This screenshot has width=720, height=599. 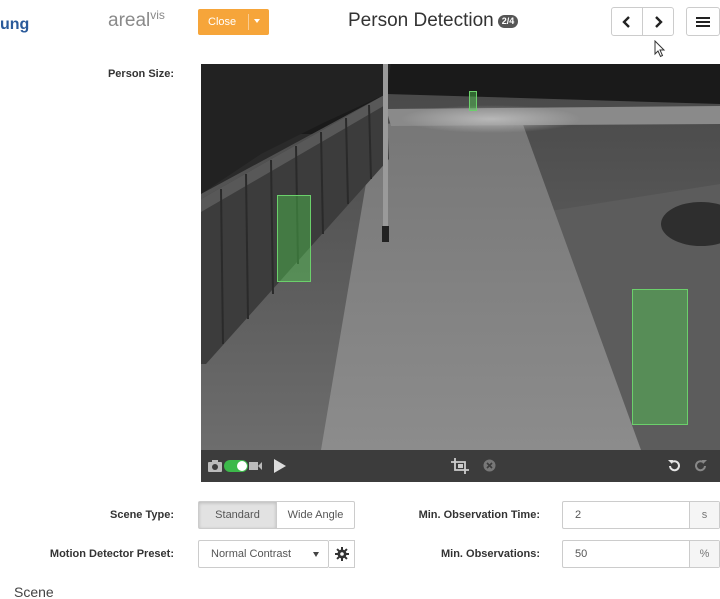 I want to click on page-title-text: Person Detection, so click(x=421, y=20).